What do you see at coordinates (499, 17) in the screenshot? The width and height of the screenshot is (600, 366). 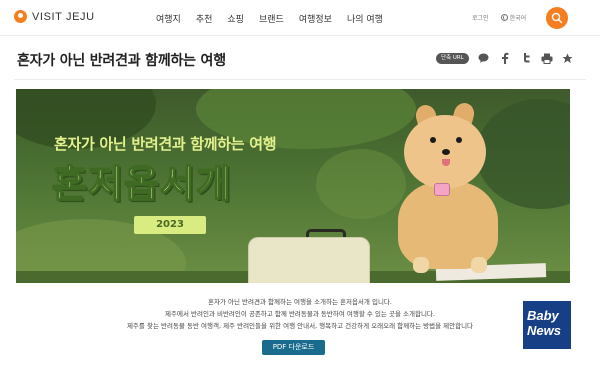 I see `utility-links: 로그인 한국어` at bounding box center [499, 17].